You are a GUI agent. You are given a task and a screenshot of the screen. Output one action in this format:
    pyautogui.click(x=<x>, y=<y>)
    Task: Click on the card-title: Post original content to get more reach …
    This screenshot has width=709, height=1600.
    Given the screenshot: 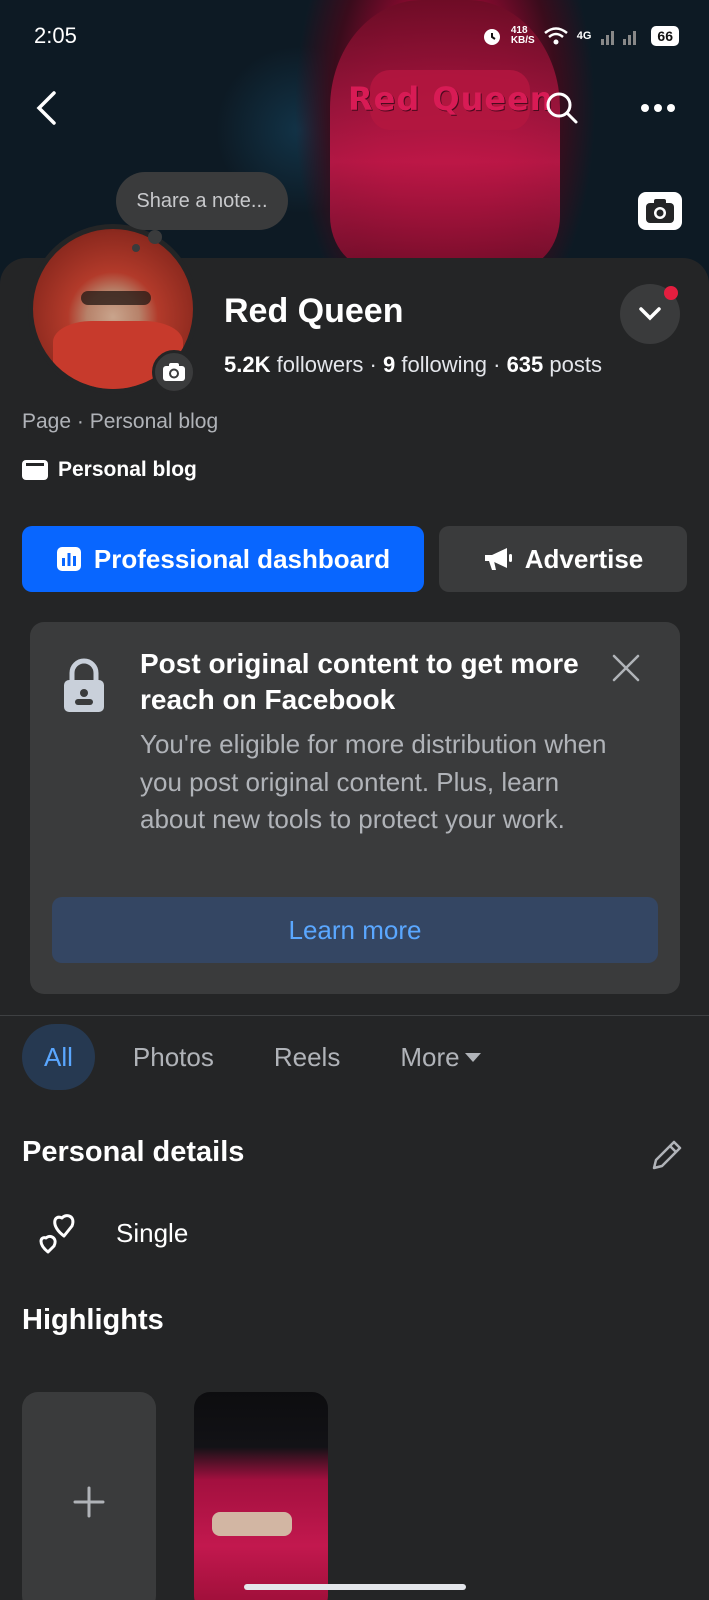 What is the action you would take?
    pyautogui.click(x=359, y=682)
    